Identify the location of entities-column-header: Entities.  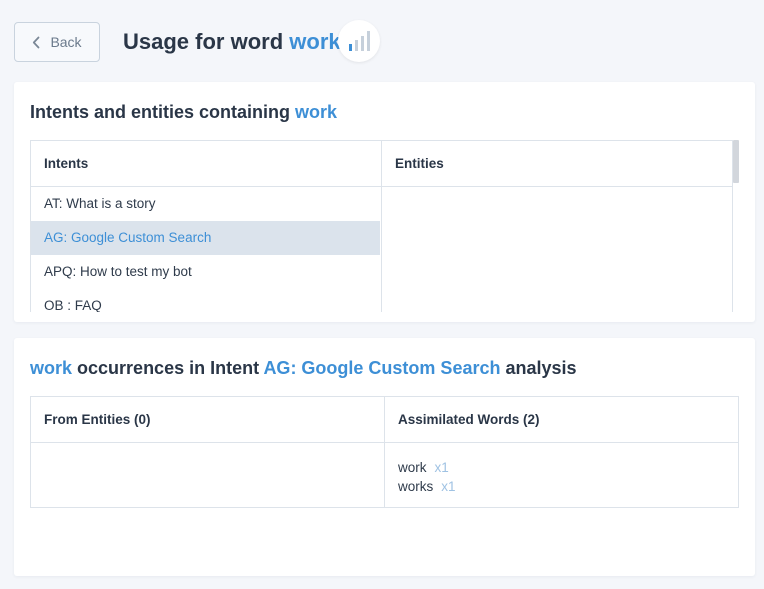
(419, 163).